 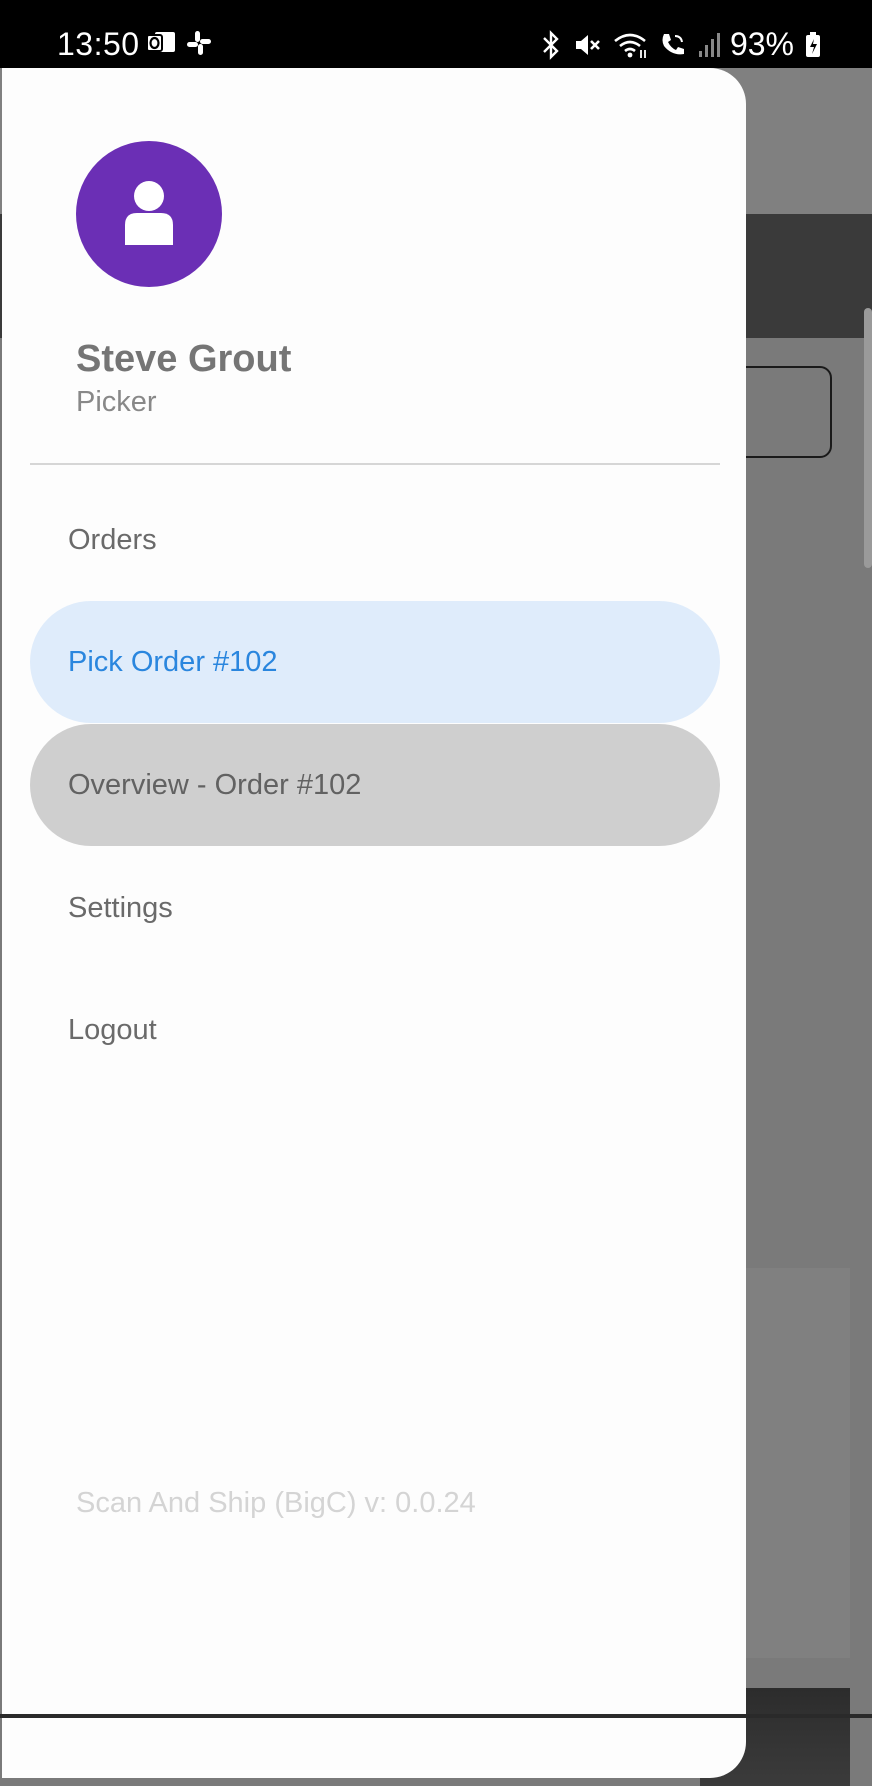 What do you see at coordinates (761, 44) in the screenshot?
I see `battery-percent: 93%` at bounding box center [761, 44].